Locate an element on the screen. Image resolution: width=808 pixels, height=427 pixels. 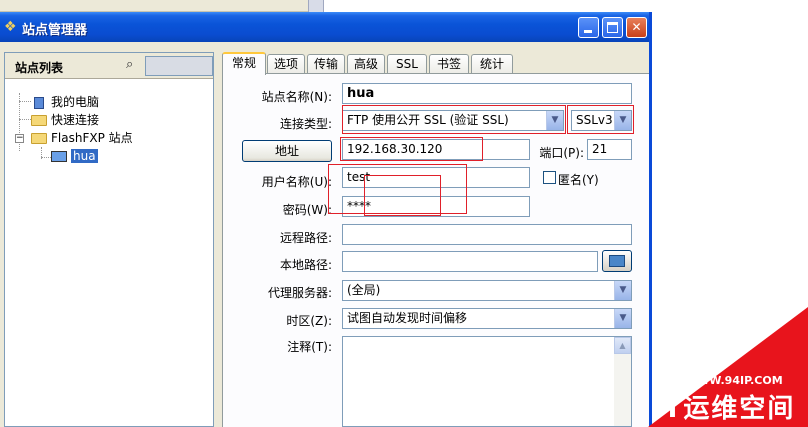
site-name-input: hua is located at coordinates (487, 93).